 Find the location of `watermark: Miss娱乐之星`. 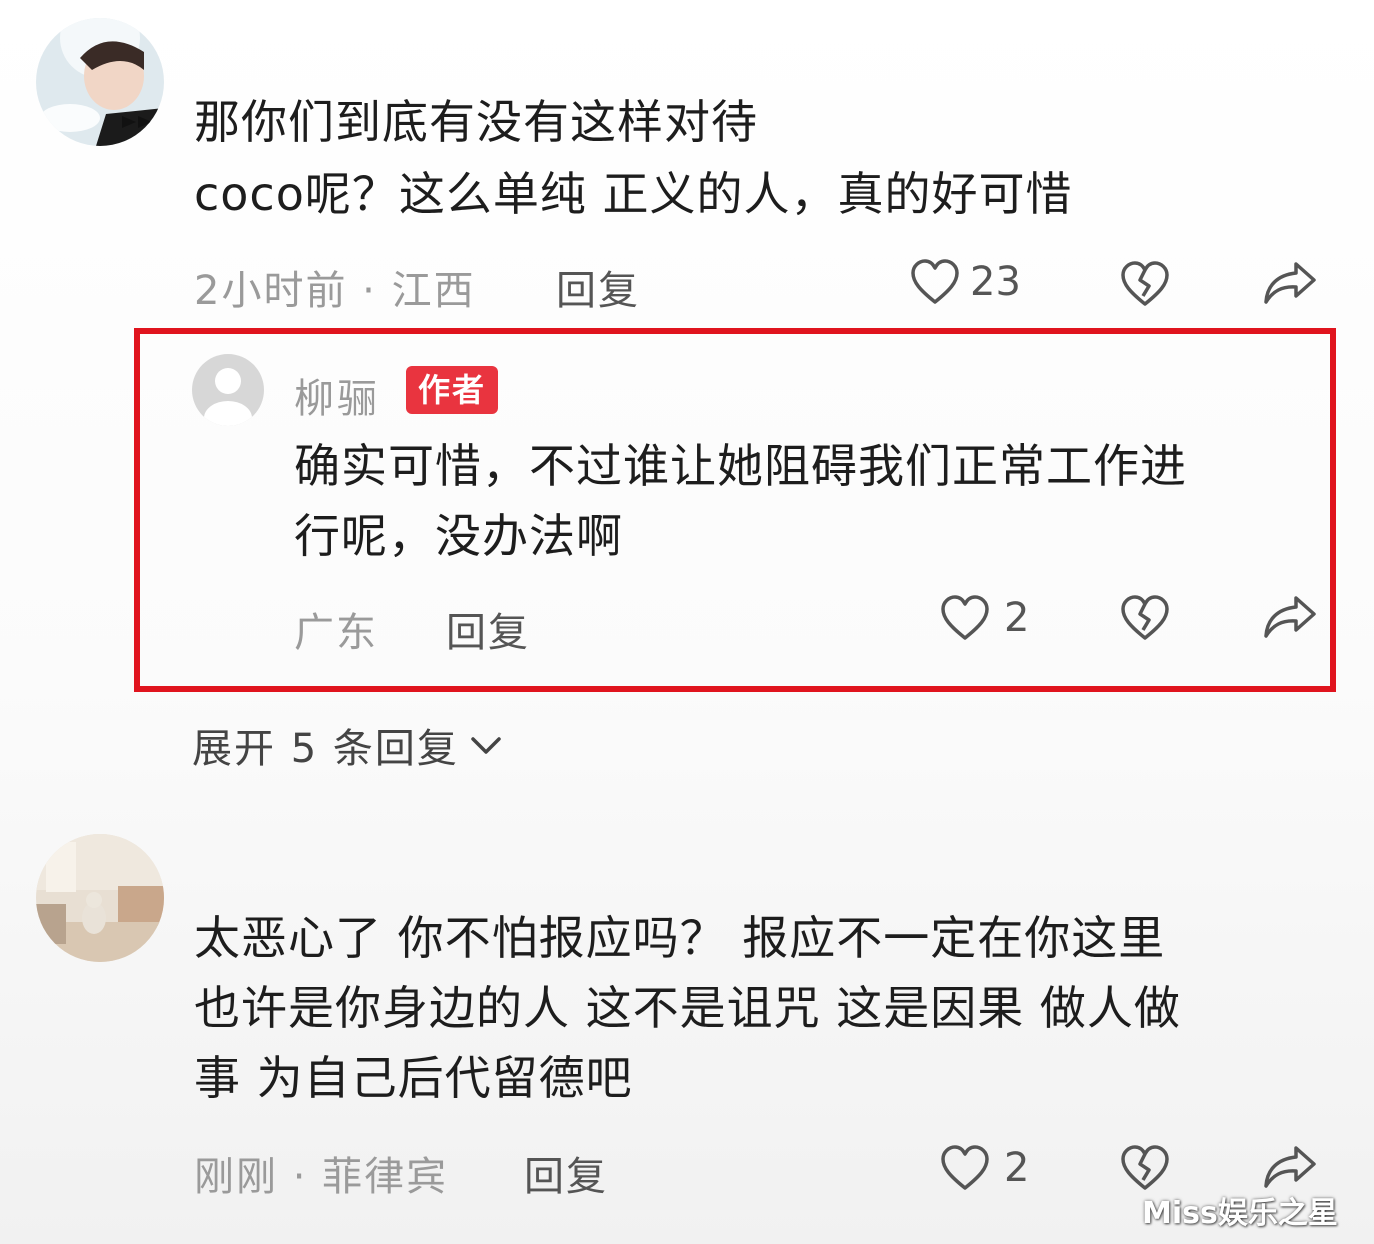

watermark: Miss娱乐之星 is located at coordinates (1240, 1213).